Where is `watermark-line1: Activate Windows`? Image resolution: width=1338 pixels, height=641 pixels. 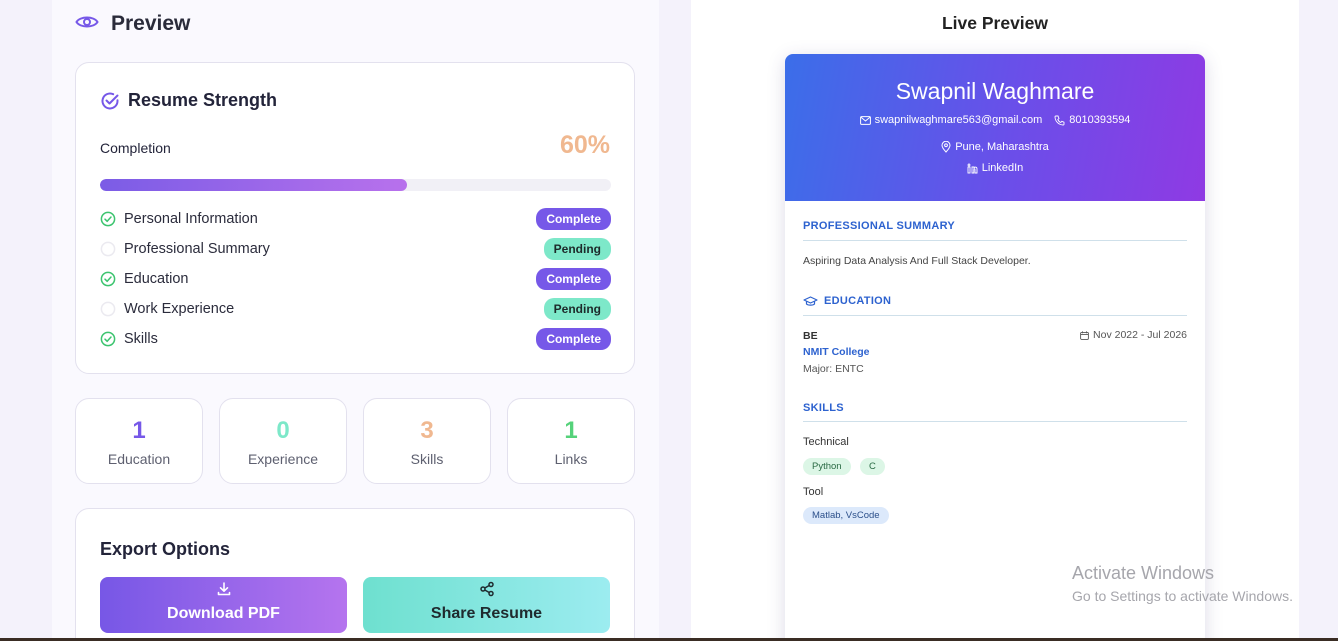
watermark-line1: Activate Windows is located at coordinates (1143, 573).